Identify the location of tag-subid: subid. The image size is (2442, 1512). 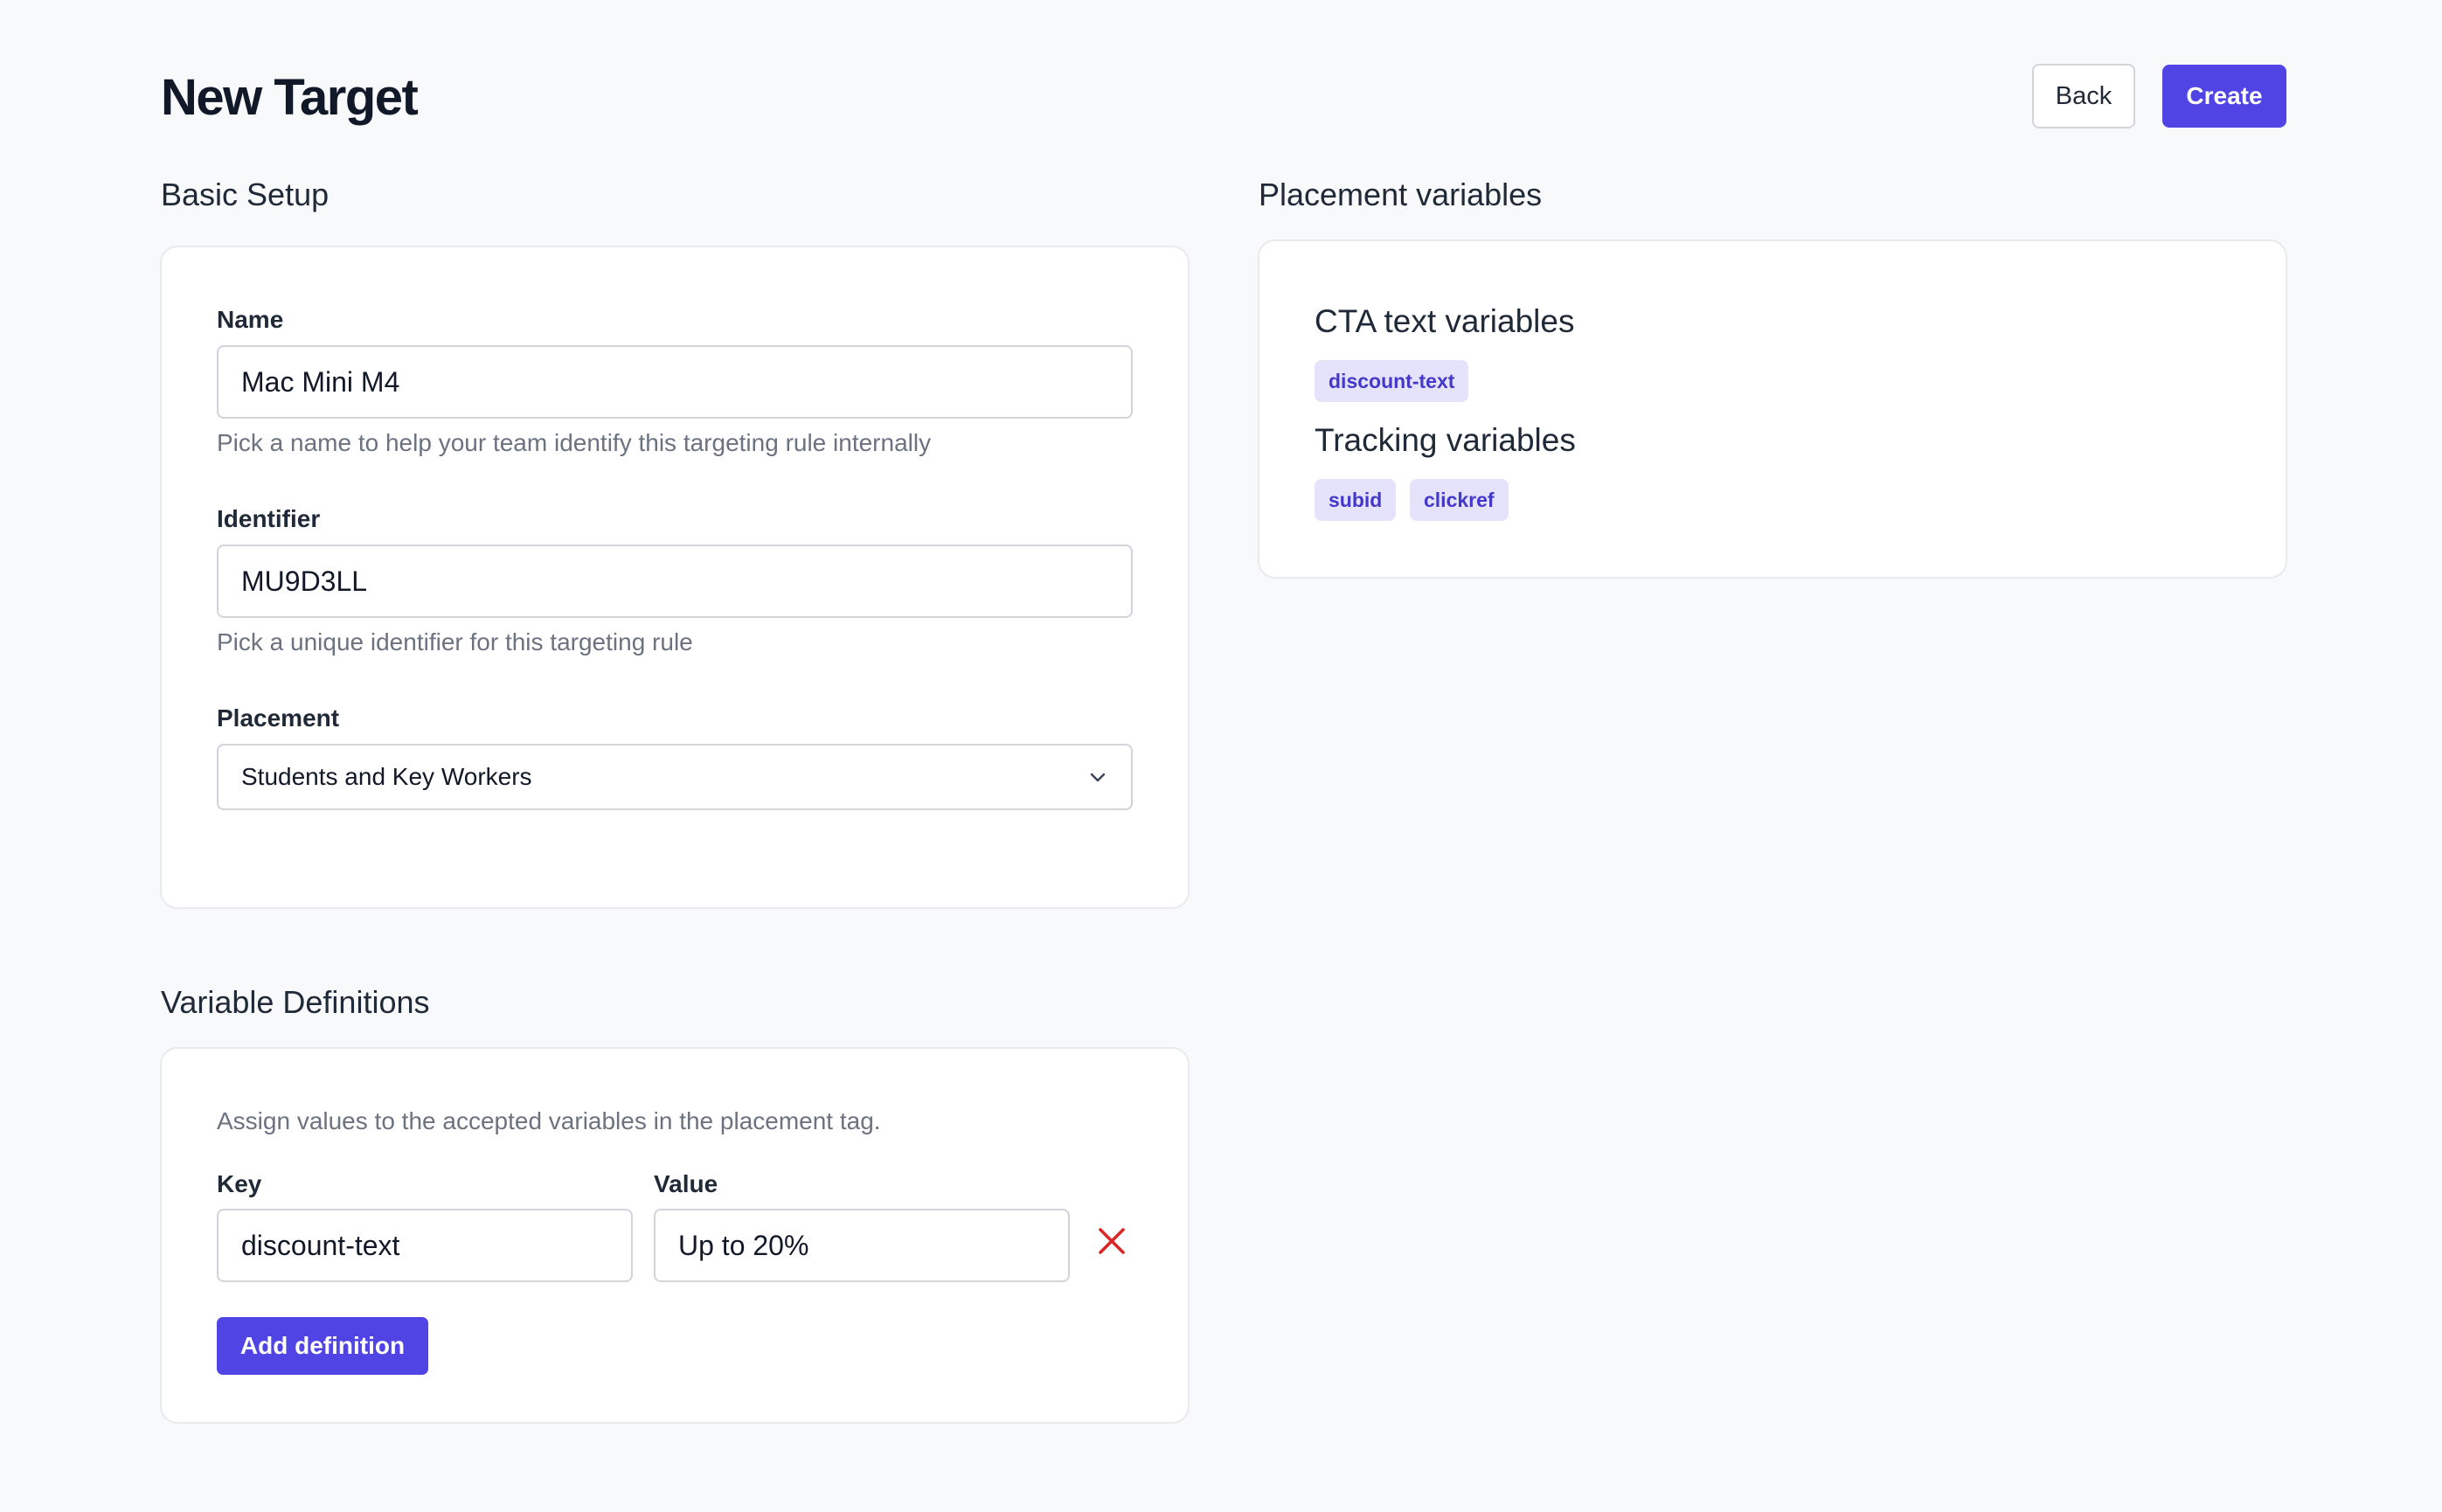
(1356, 500).